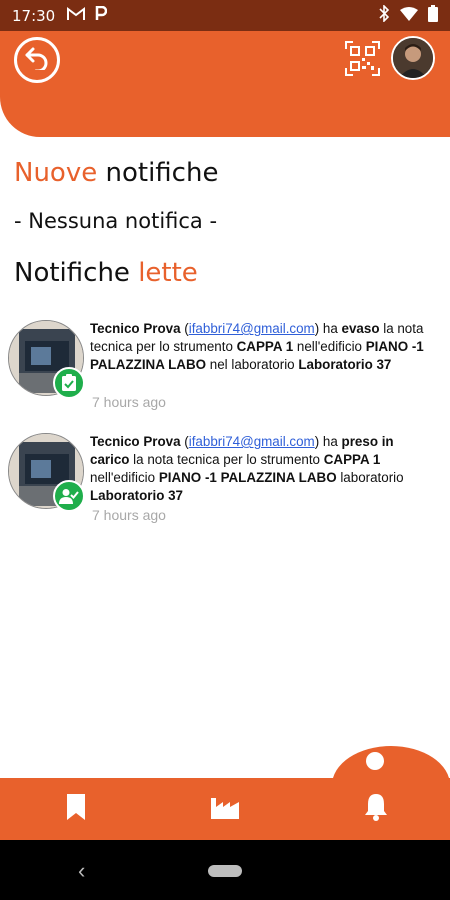 Image resolution: width=450 pixels, height=900 pixels. I want to click on qr-scan-button, so click(362, 58).